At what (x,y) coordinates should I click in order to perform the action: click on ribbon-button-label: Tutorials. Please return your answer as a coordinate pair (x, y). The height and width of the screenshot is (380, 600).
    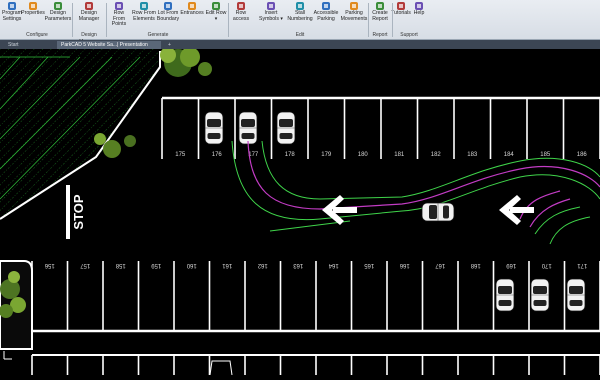
    Looking at the image, I should click on (401, 13).